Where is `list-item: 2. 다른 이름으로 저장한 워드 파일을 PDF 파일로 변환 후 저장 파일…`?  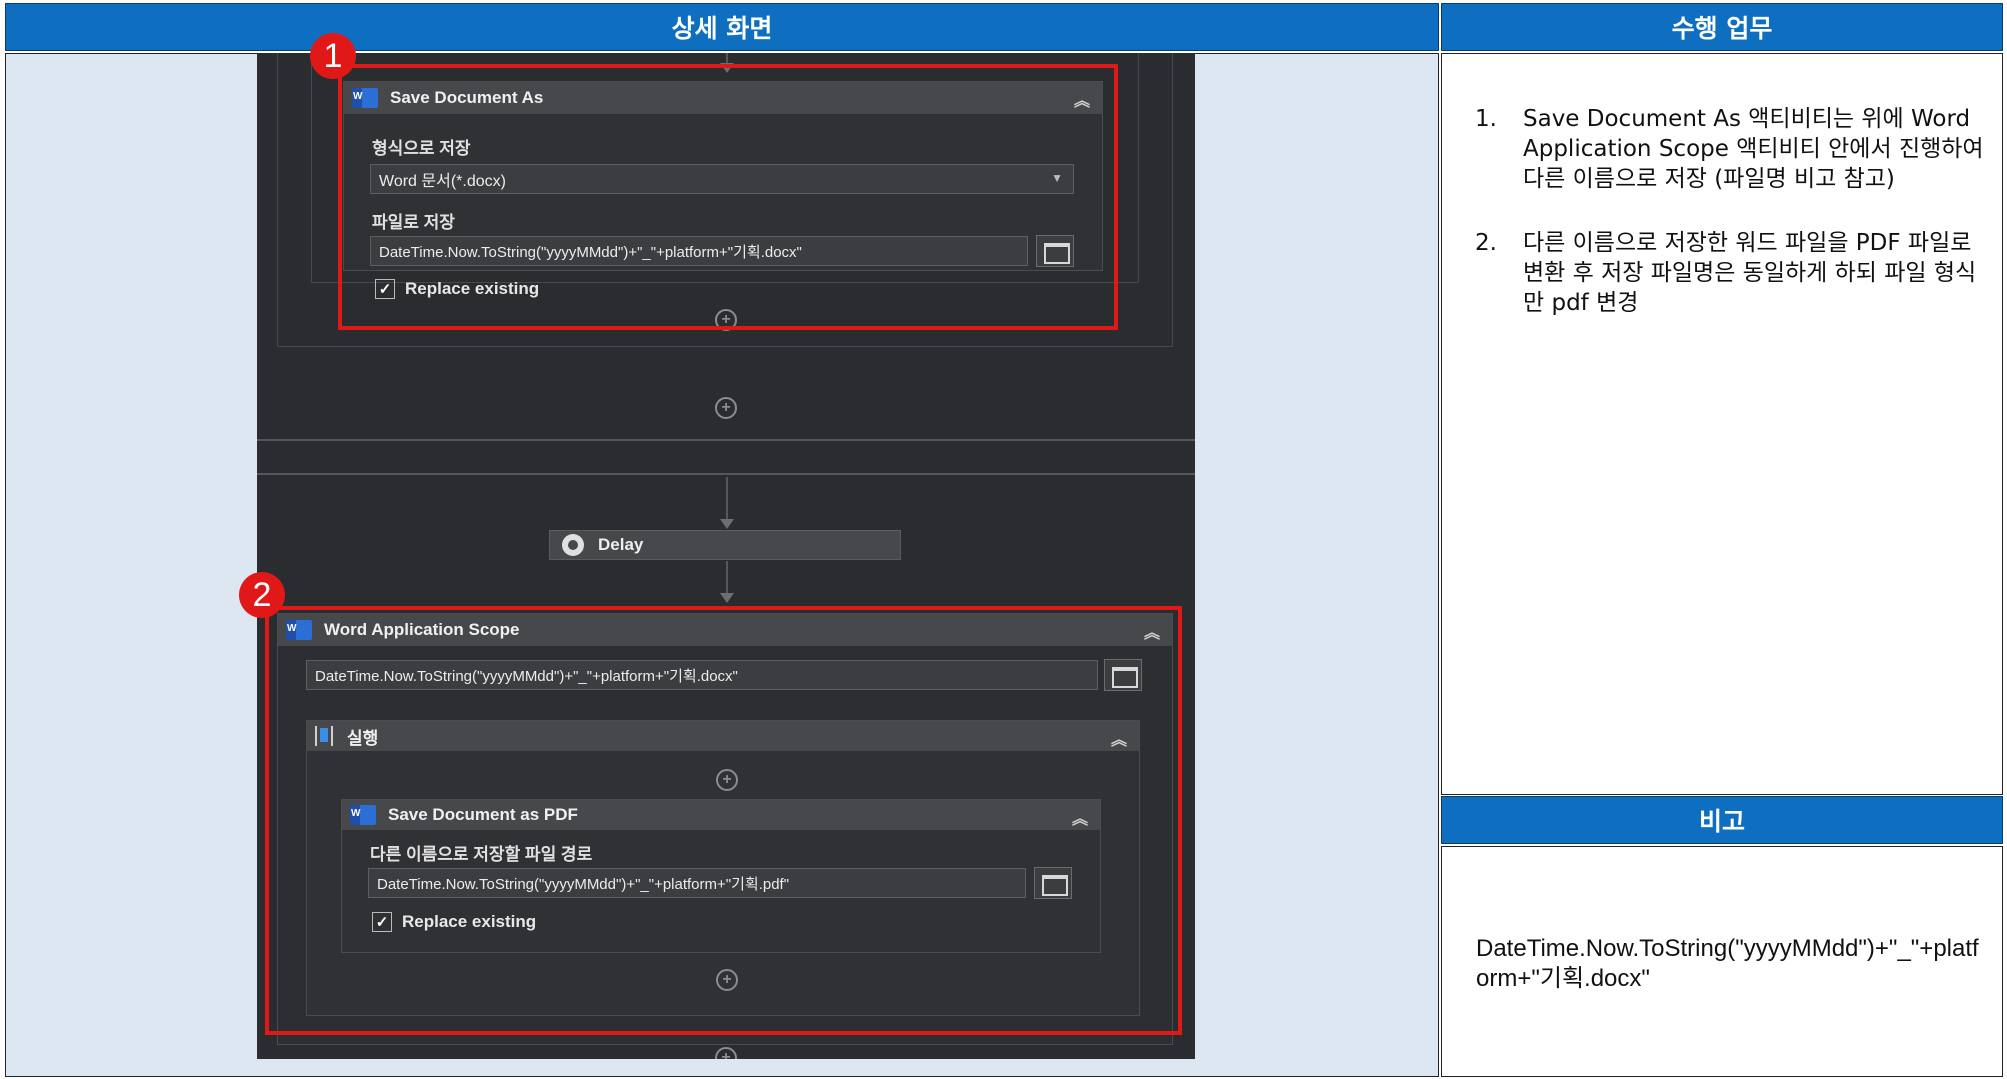 list-item: 2. 다른 이름으로 저장한 워드 파일을 PDF 파일로 변환 후 저장 파일… is located at coordinates (1730, 273).